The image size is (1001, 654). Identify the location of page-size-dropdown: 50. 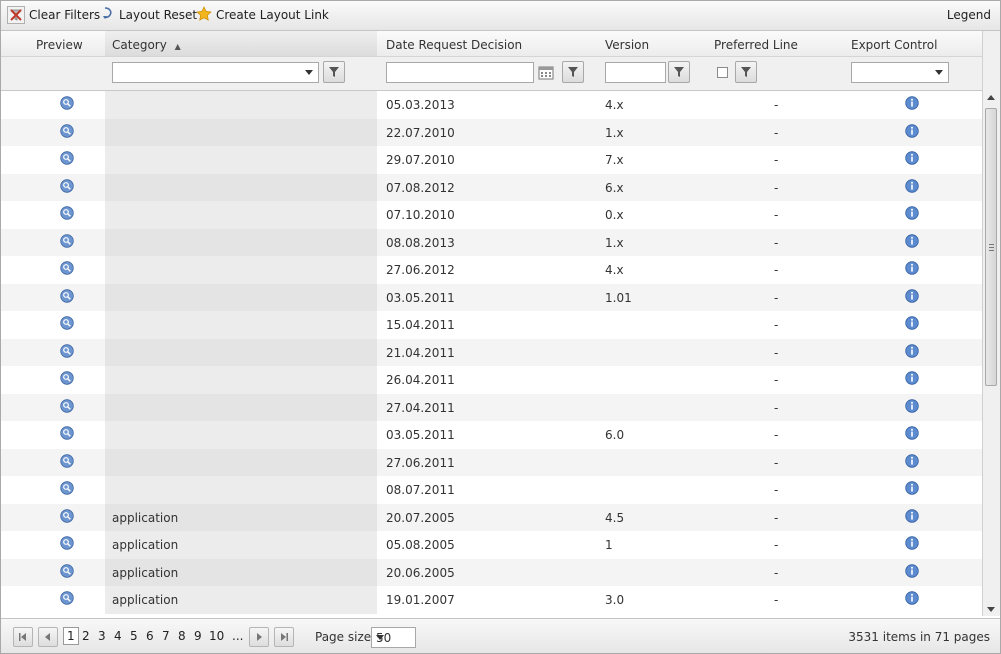
(393, 637).